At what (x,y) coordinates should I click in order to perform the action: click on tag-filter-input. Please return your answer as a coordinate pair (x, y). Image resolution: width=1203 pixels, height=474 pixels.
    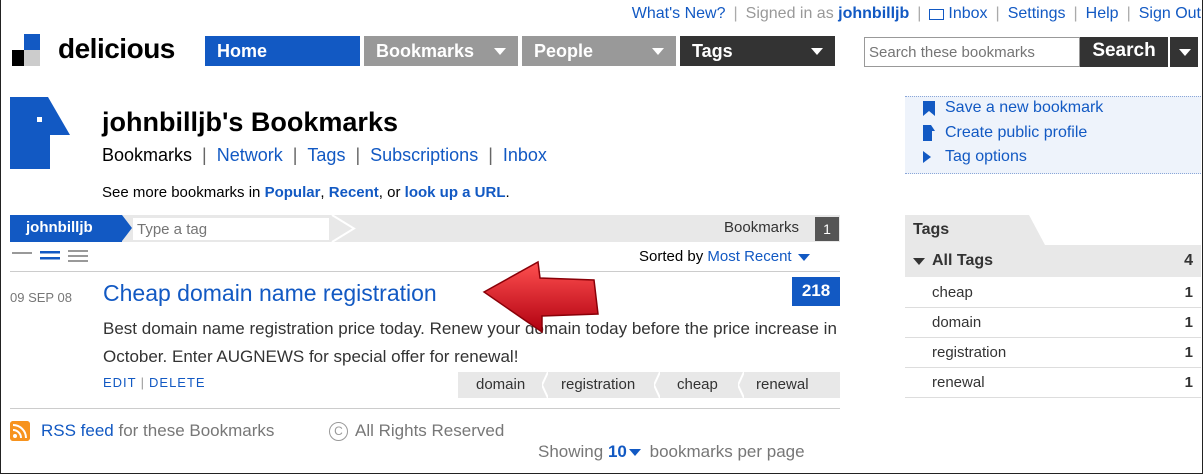
    Looking at the image, I should click on (231, 229).